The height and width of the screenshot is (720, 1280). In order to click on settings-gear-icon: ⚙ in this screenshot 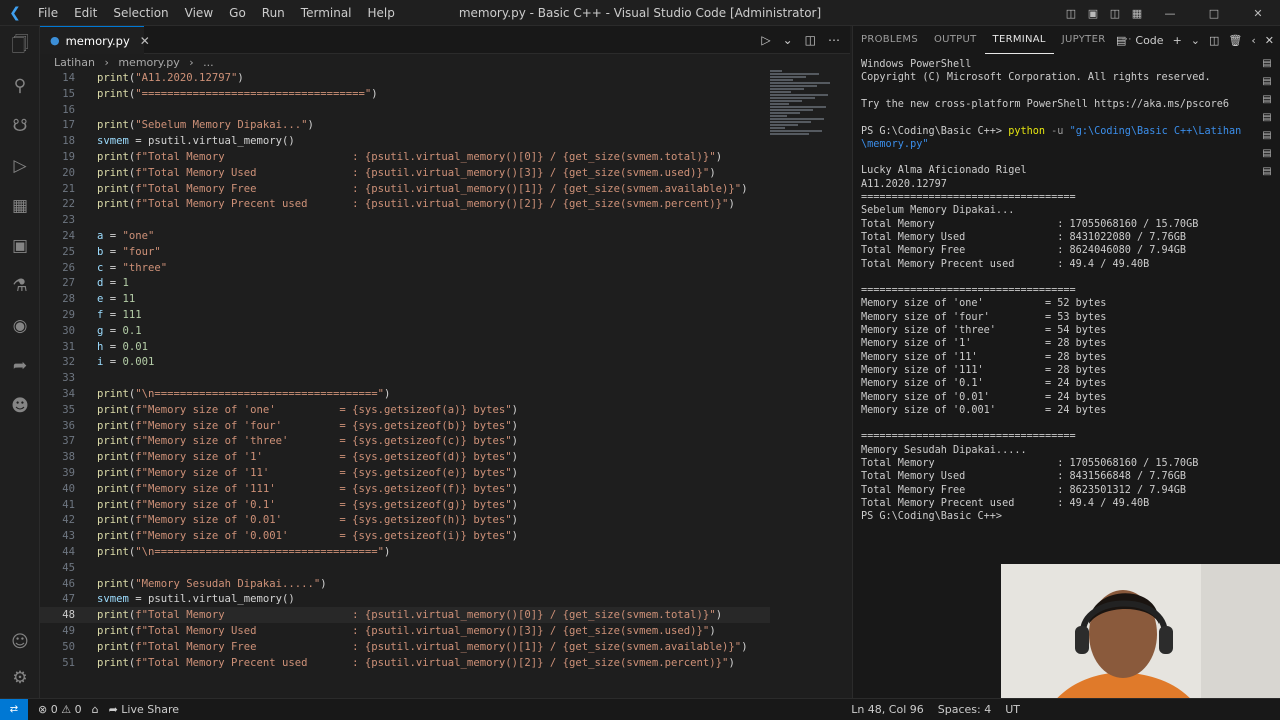, I will do `click(20, 678)`.